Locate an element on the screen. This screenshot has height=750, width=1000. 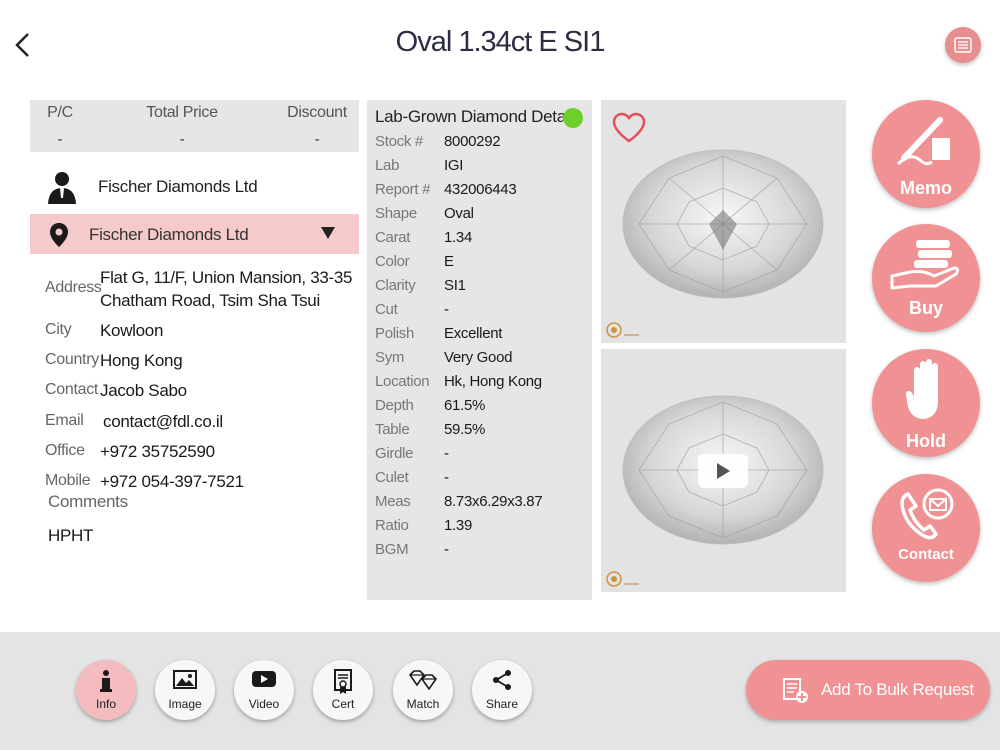
pc-value: - is located at coordinates (60, 139).